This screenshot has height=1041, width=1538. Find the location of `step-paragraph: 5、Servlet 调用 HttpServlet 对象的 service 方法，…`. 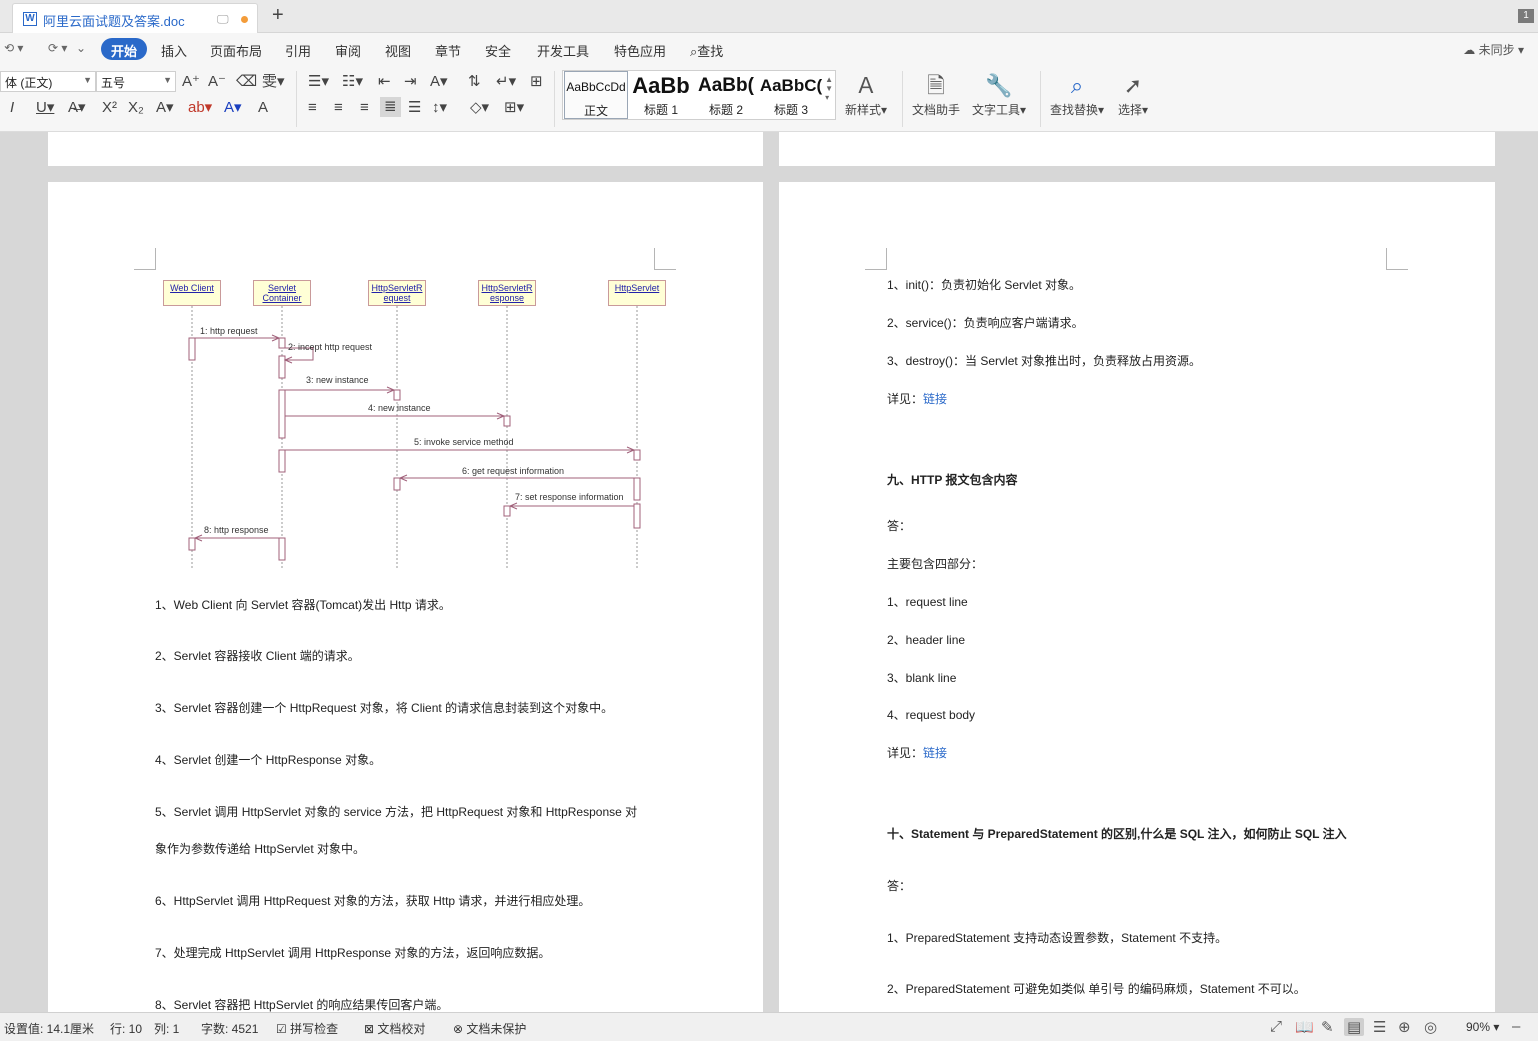

step-paragraph: 5、Servlet 调用 HttpServlet 对象的 service 方法，… is located at coordinates (396, 811).